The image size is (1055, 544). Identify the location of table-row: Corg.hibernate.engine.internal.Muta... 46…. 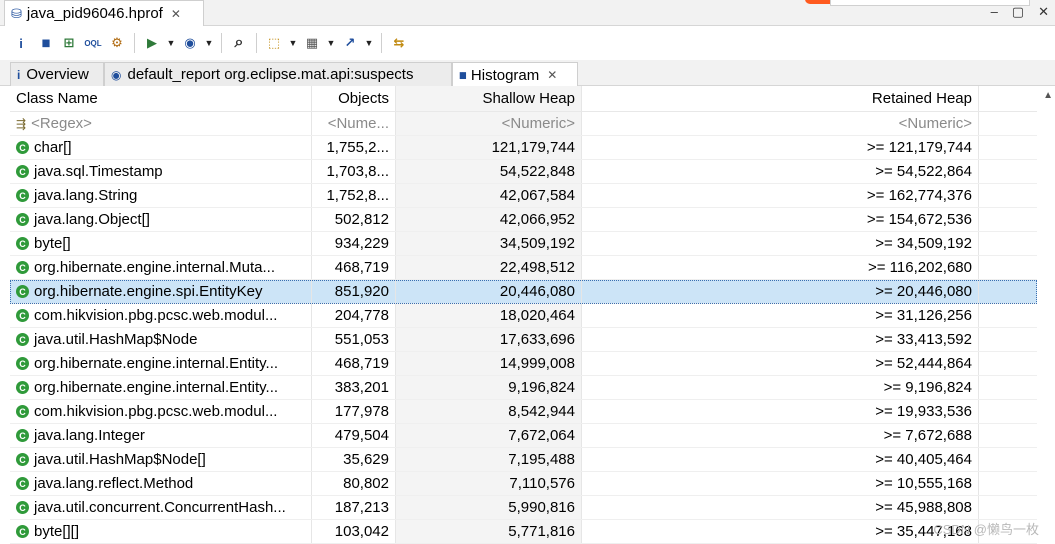
(523, 268).